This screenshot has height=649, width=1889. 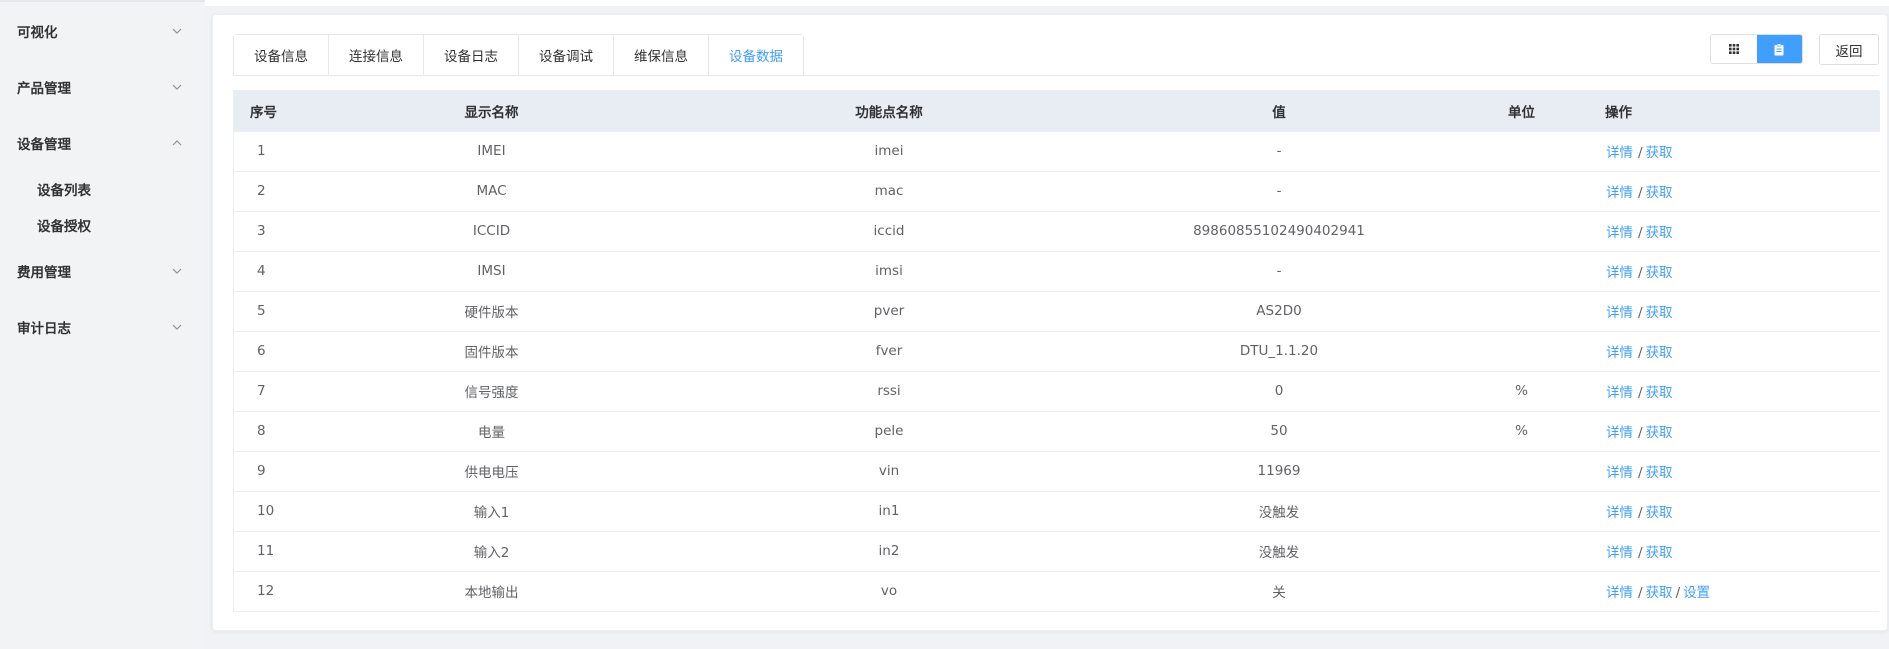 What do you see at coordinates (491, 311) in the screenshot?
I see `cell-display-name: 硬件版本` at bounding box center [491, 311].